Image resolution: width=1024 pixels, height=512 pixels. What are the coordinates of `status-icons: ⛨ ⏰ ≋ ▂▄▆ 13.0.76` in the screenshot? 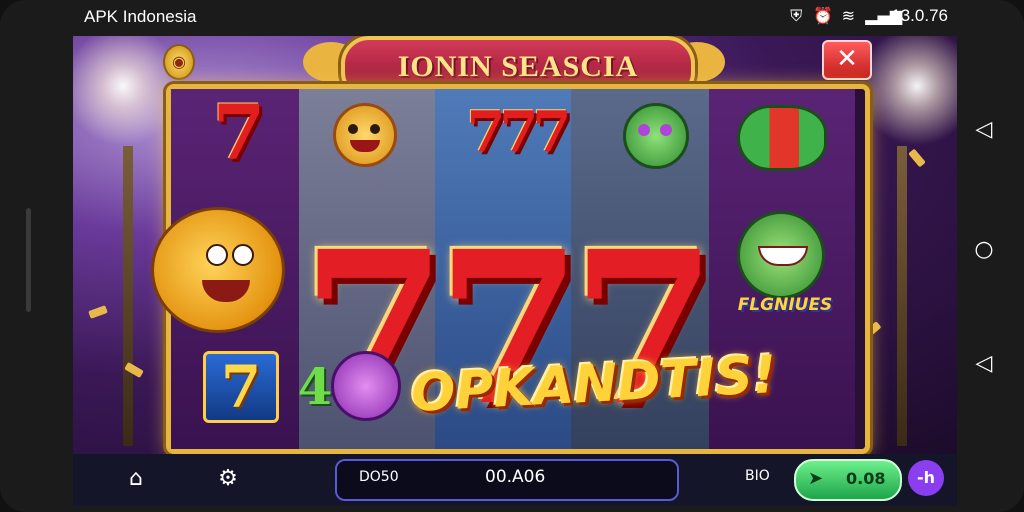 It's located at (867, 16).